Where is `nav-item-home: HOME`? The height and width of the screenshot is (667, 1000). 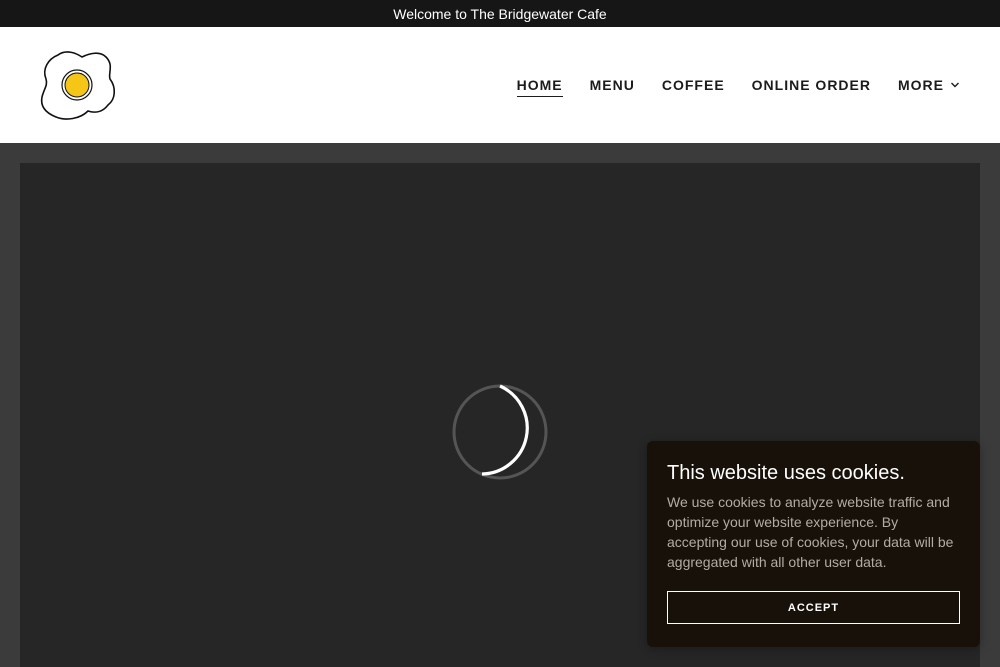
nav-item-home: HOME is located at coordinates (539, 85).